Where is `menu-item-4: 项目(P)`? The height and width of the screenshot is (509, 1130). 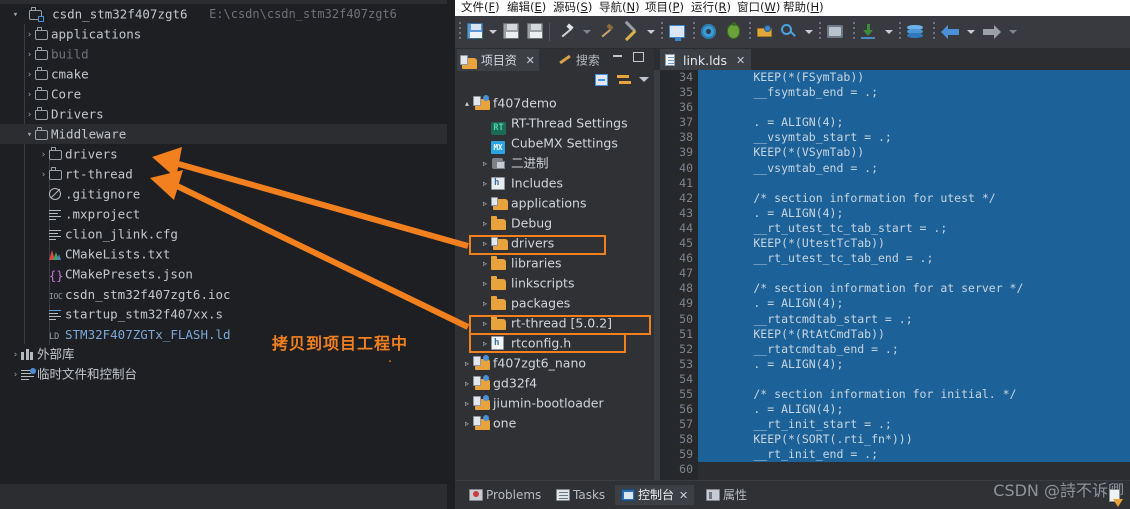
menu-item-4: 项目(P) is located at coordinates (664, 8).